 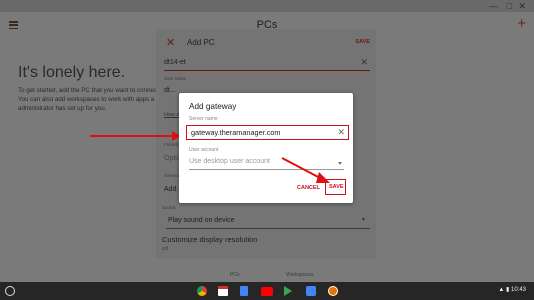 I want to click on add-pc-title: Add PC, so click(x=201, y=42).